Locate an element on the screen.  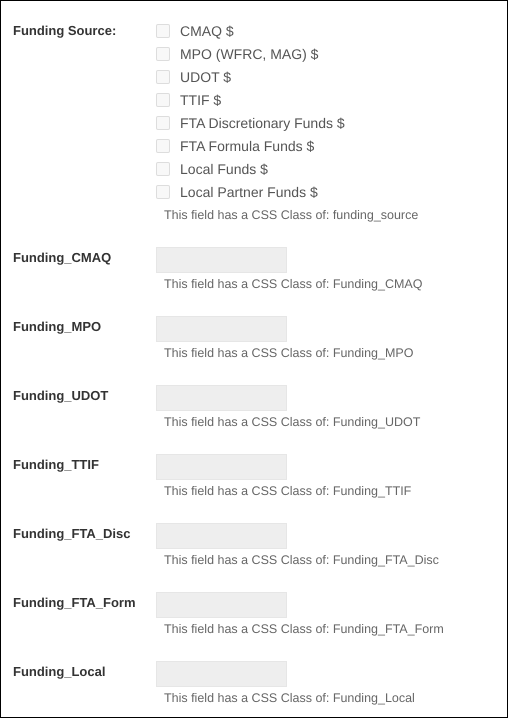
field-label: Funding_CMAQ is located at coordinates (62, 258).